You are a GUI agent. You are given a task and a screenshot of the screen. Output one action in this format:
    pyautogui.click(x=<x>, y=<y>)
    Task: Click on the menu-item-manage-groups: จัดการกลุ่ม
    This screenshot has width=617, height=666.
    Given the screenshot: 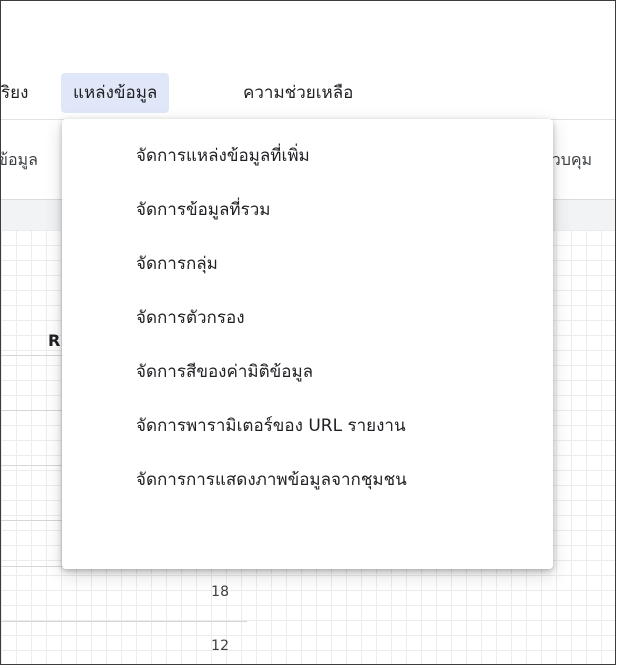 What is the action you would take?
    pyautogui.click(x=307, y=264)
    